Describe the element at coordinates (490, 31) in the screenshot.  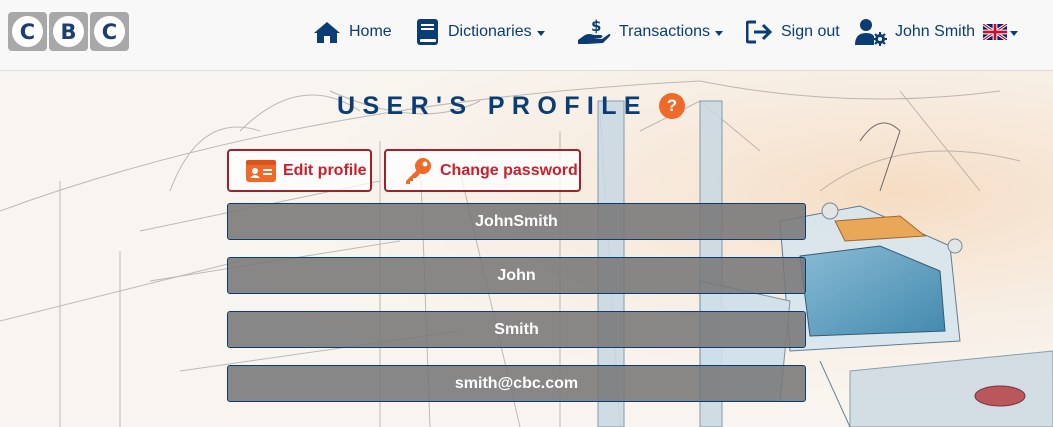
I see `nav-dictionaries-label: Dictionaries` at that location.